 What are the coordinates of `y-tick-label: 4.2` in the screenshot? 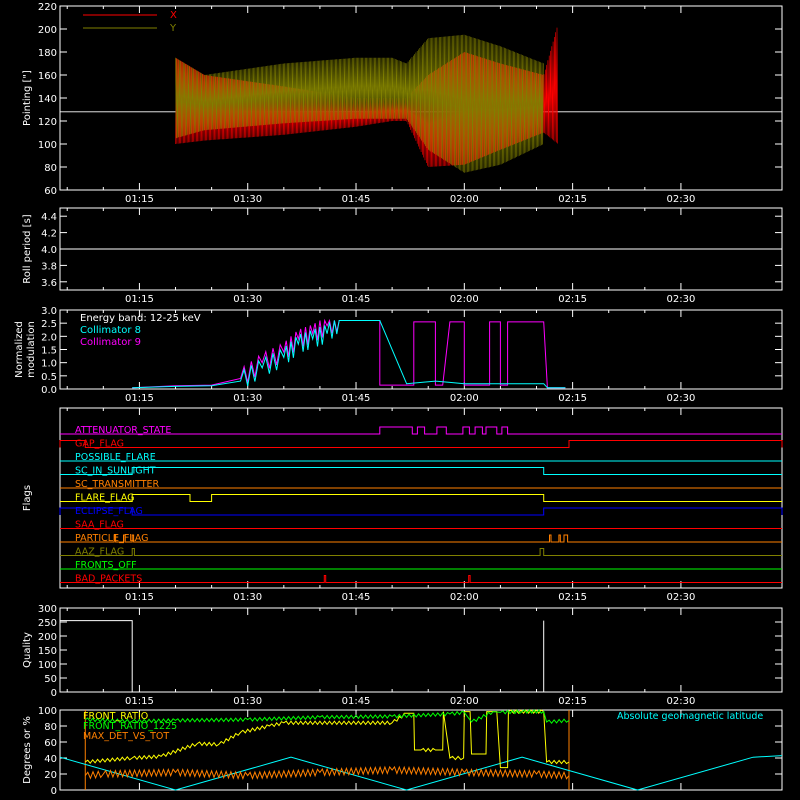 It's located at (49, 234).